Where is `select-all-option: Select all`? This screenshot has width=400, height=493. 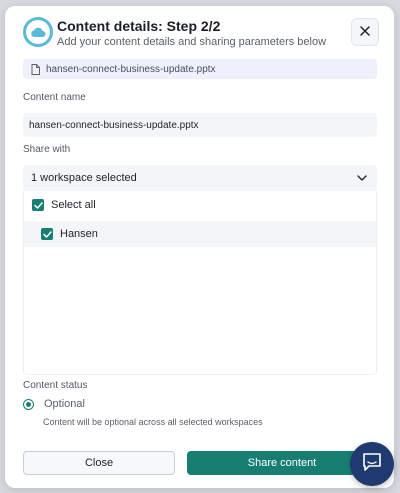 select-all-option: Select all is located at coordinates (200, 205).